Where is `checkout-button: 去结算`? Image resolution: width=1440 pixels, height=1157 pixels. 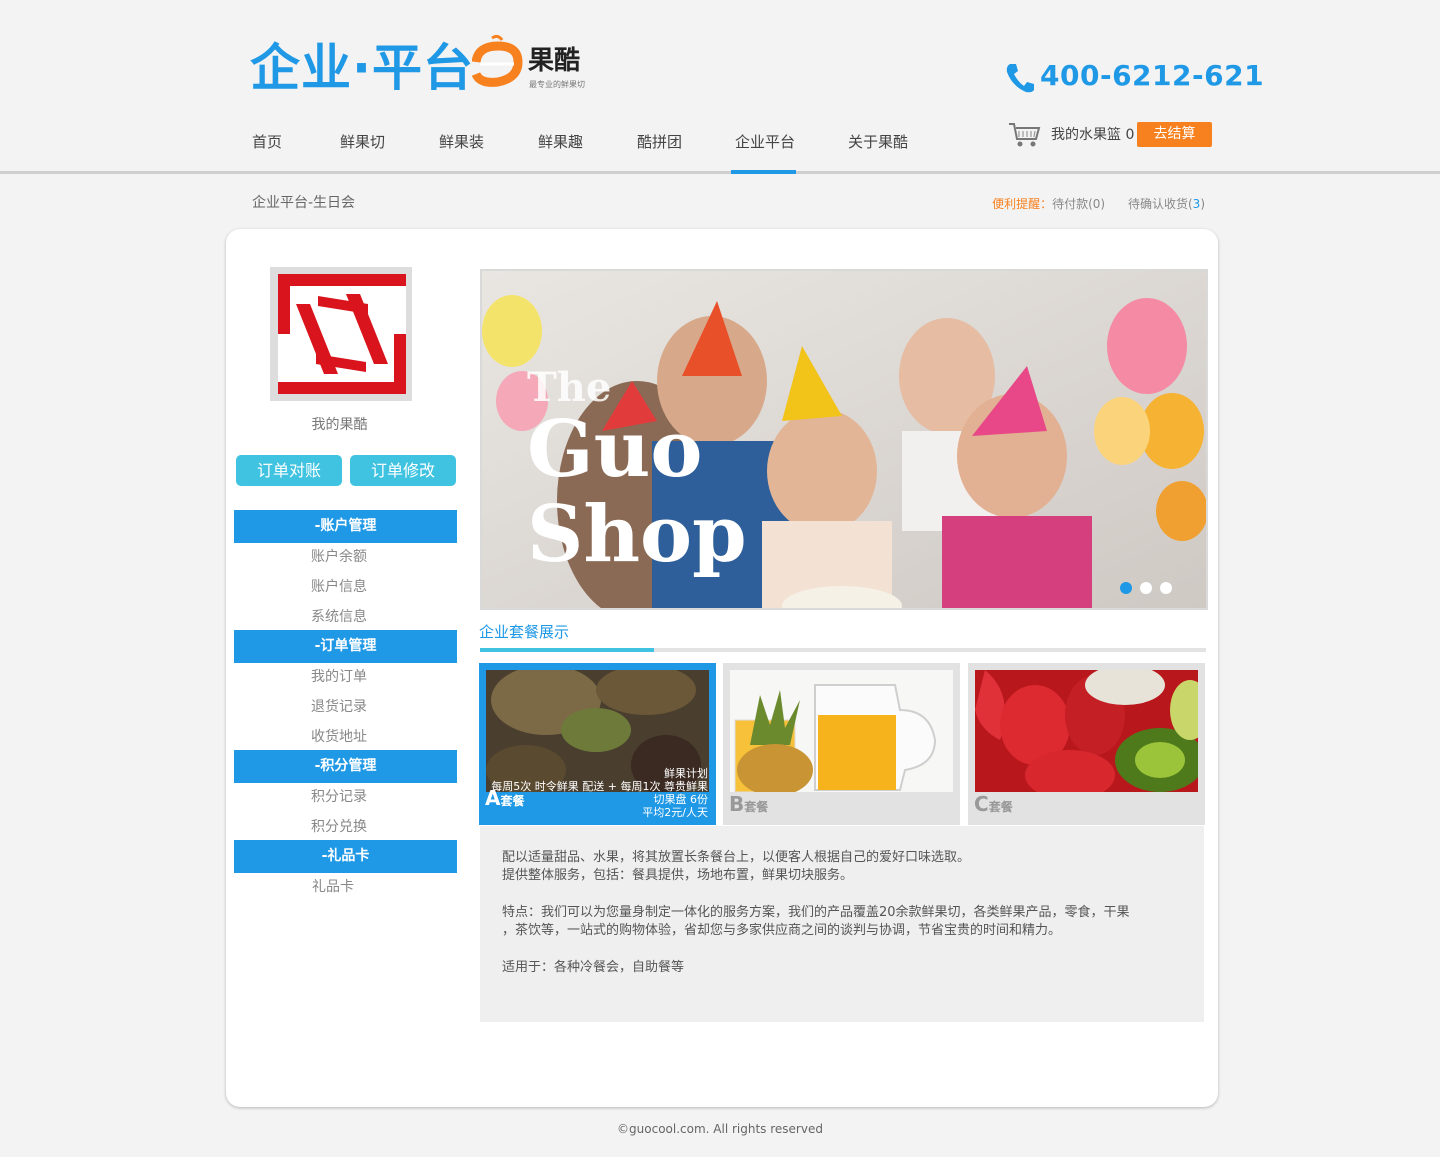 checkout-button: 去结算 is located at coordinates (1174, 134).